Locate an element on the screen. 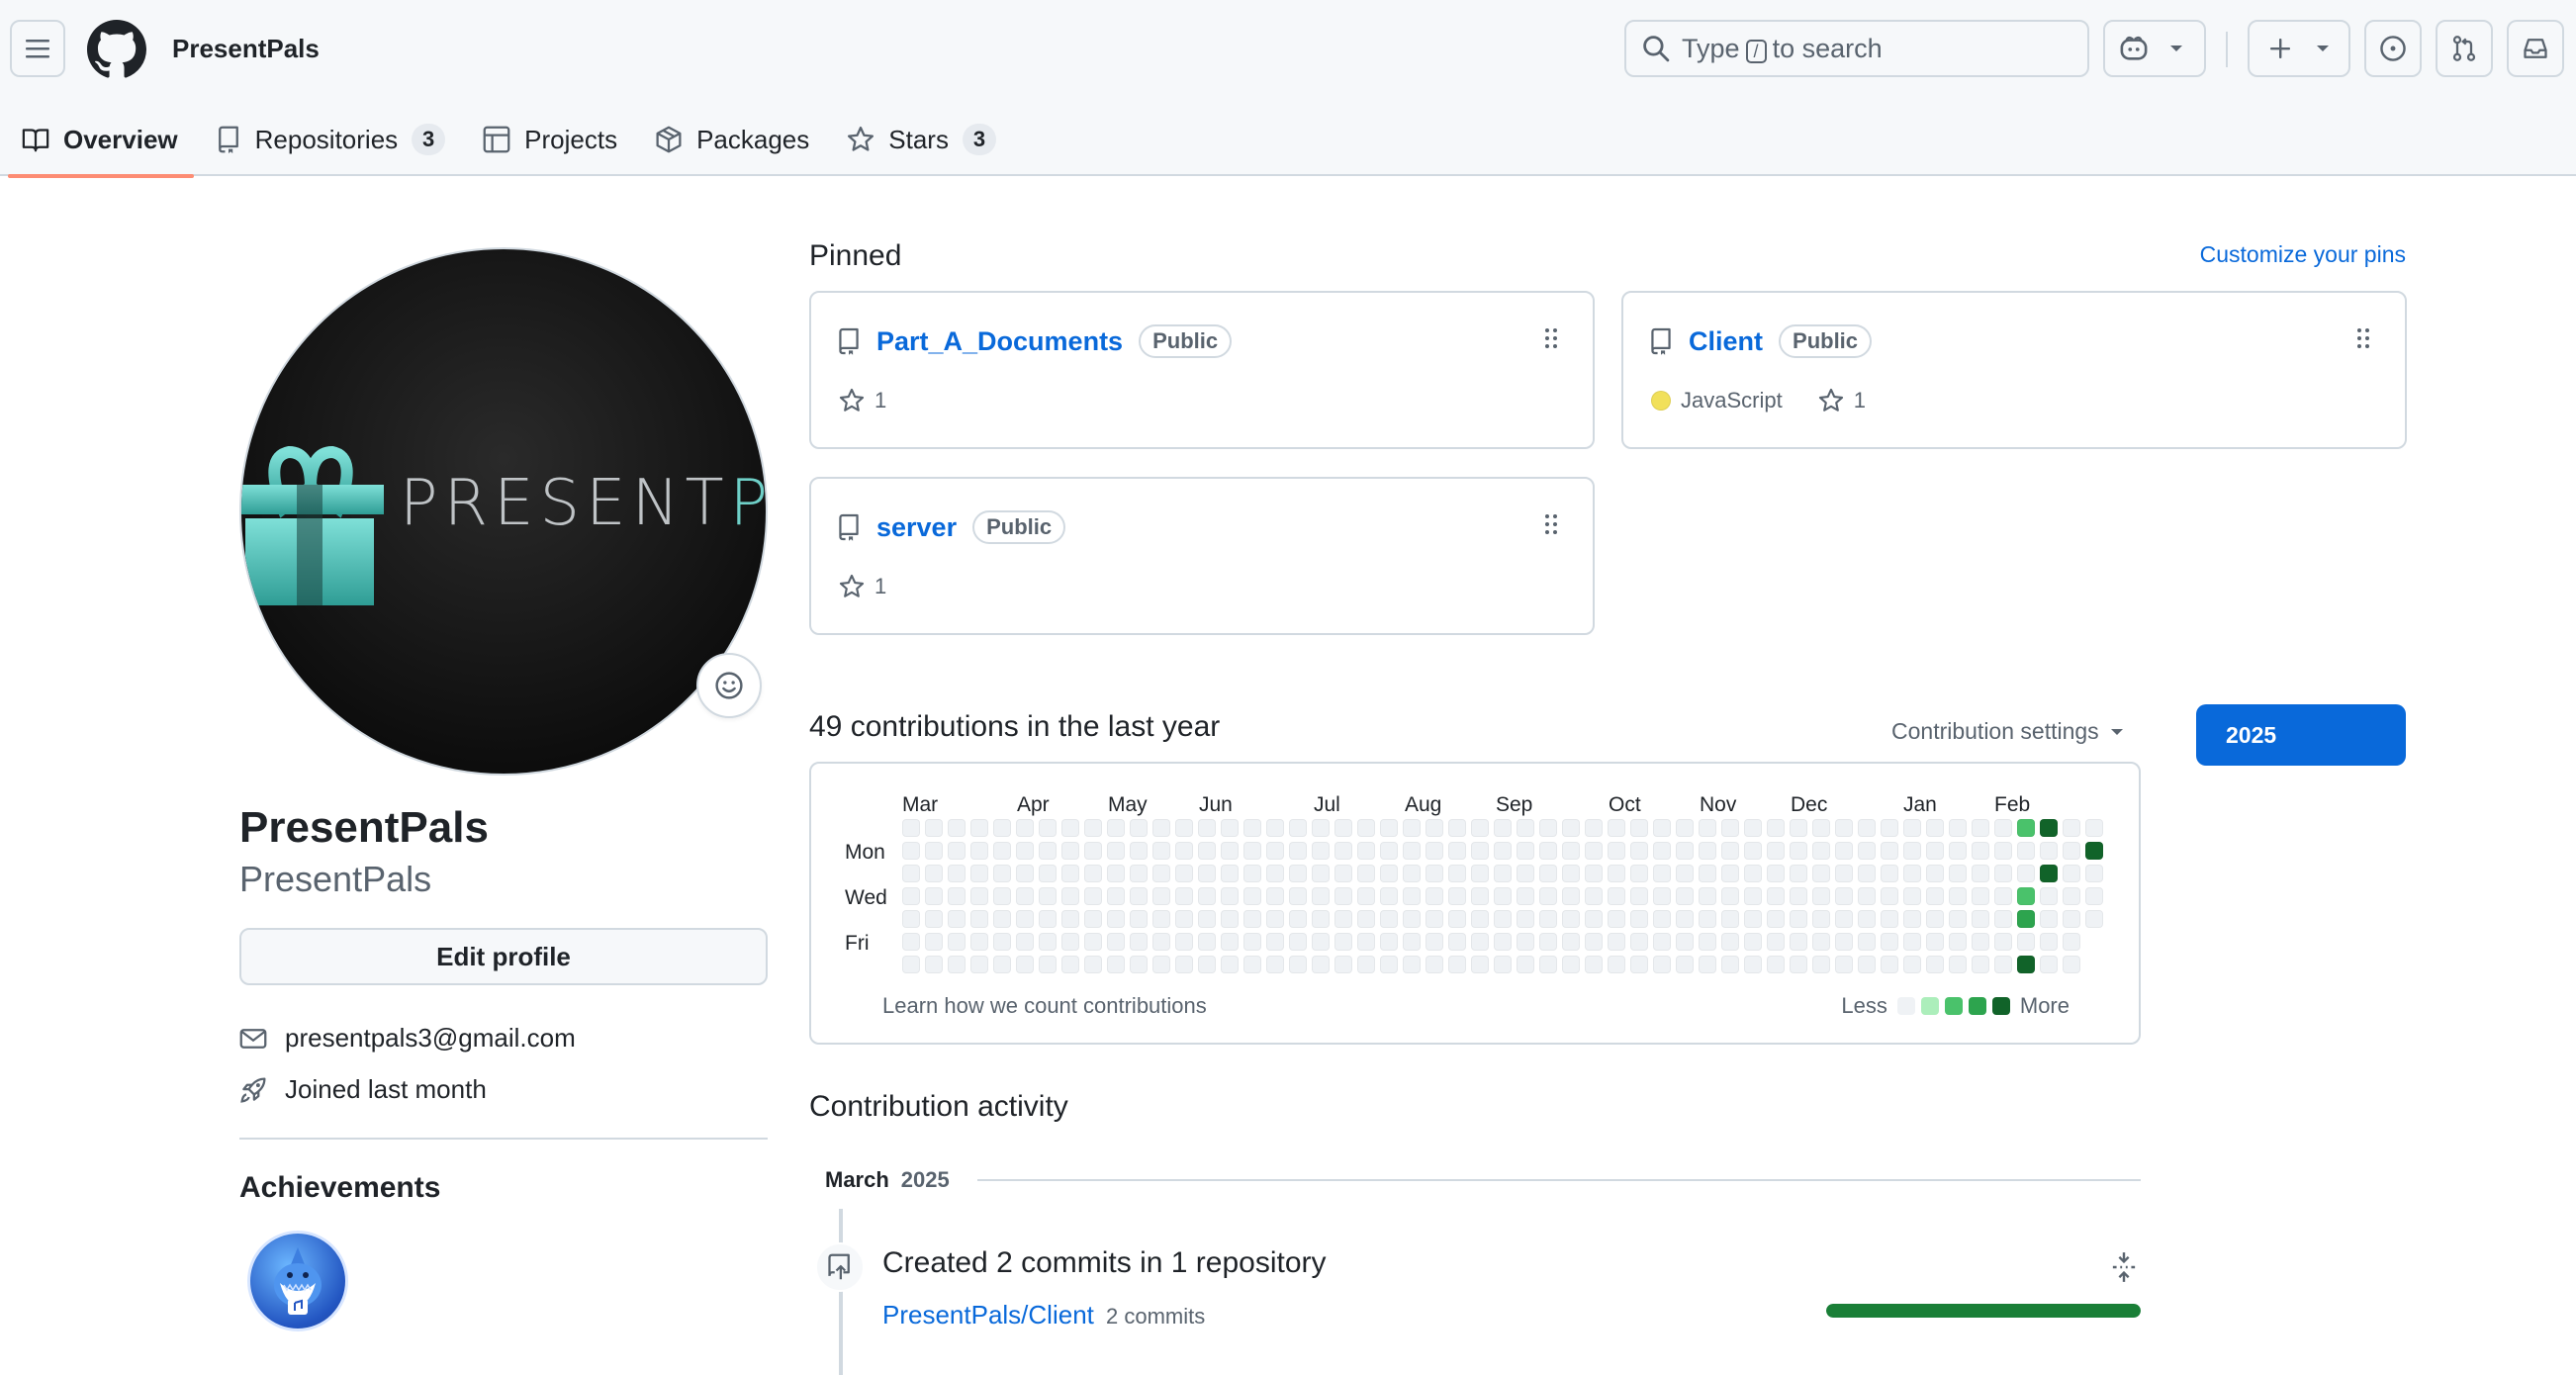 This screenshot has width=2576, height=1375. repo-name-link: Part_A_Documents is located at coordinates (999, 341).